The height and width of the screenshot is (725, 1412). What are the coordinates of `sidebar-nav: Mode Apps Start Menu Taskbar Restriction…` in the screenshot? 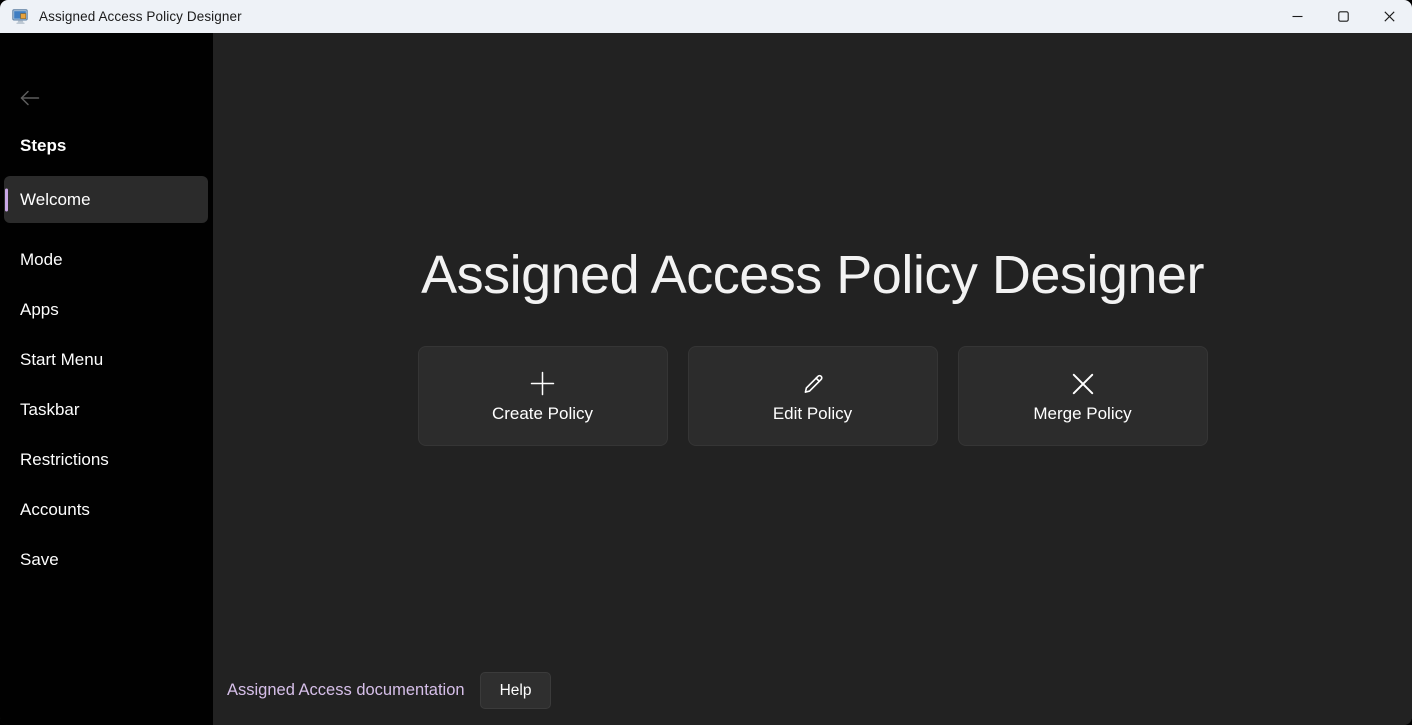 It's located at (106, 410).